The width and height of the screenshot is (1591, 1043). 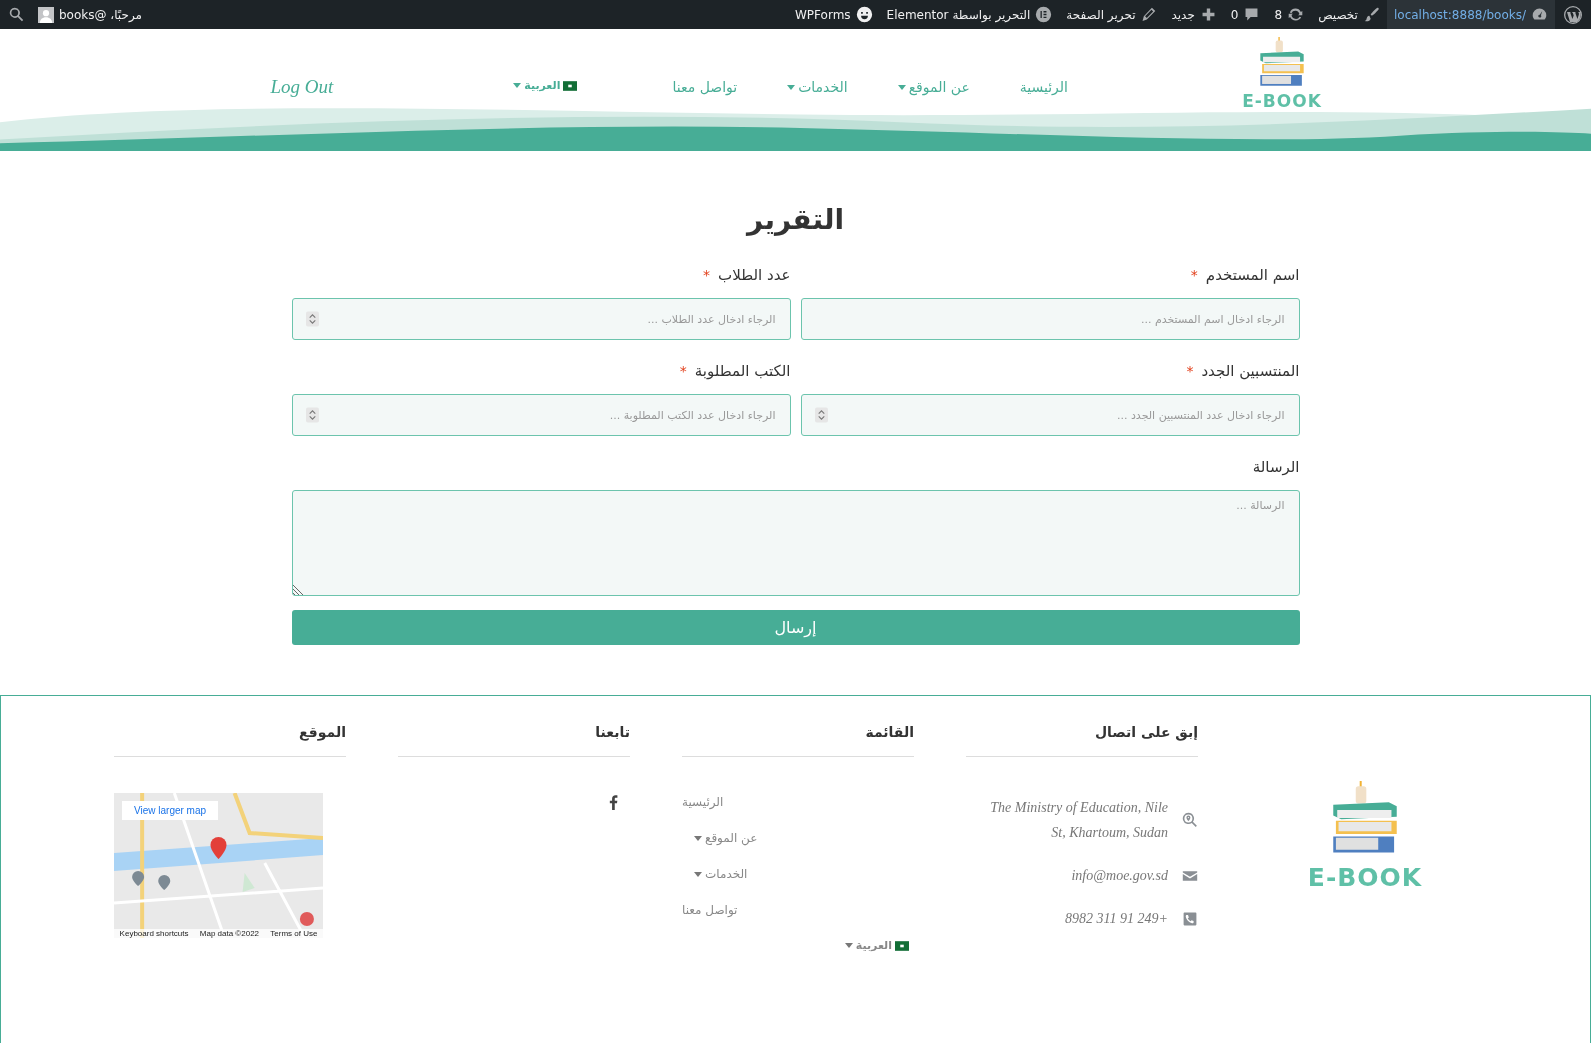 I want to click on user-greeting-link: مرحبًا، @books, so click(x=90, y=14).